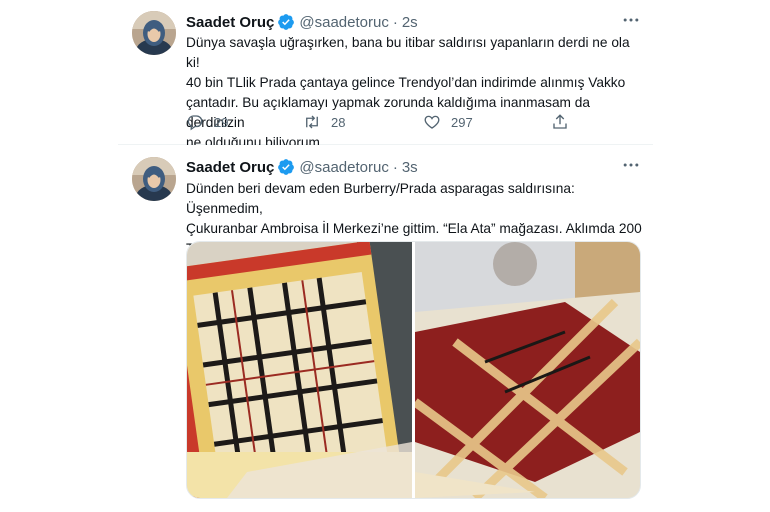 This screenshot has width=770, height=512. Describe the element at coordinates (396, 124) in the screenshot. I see `tweet-actions: 29 28 297` at that location.